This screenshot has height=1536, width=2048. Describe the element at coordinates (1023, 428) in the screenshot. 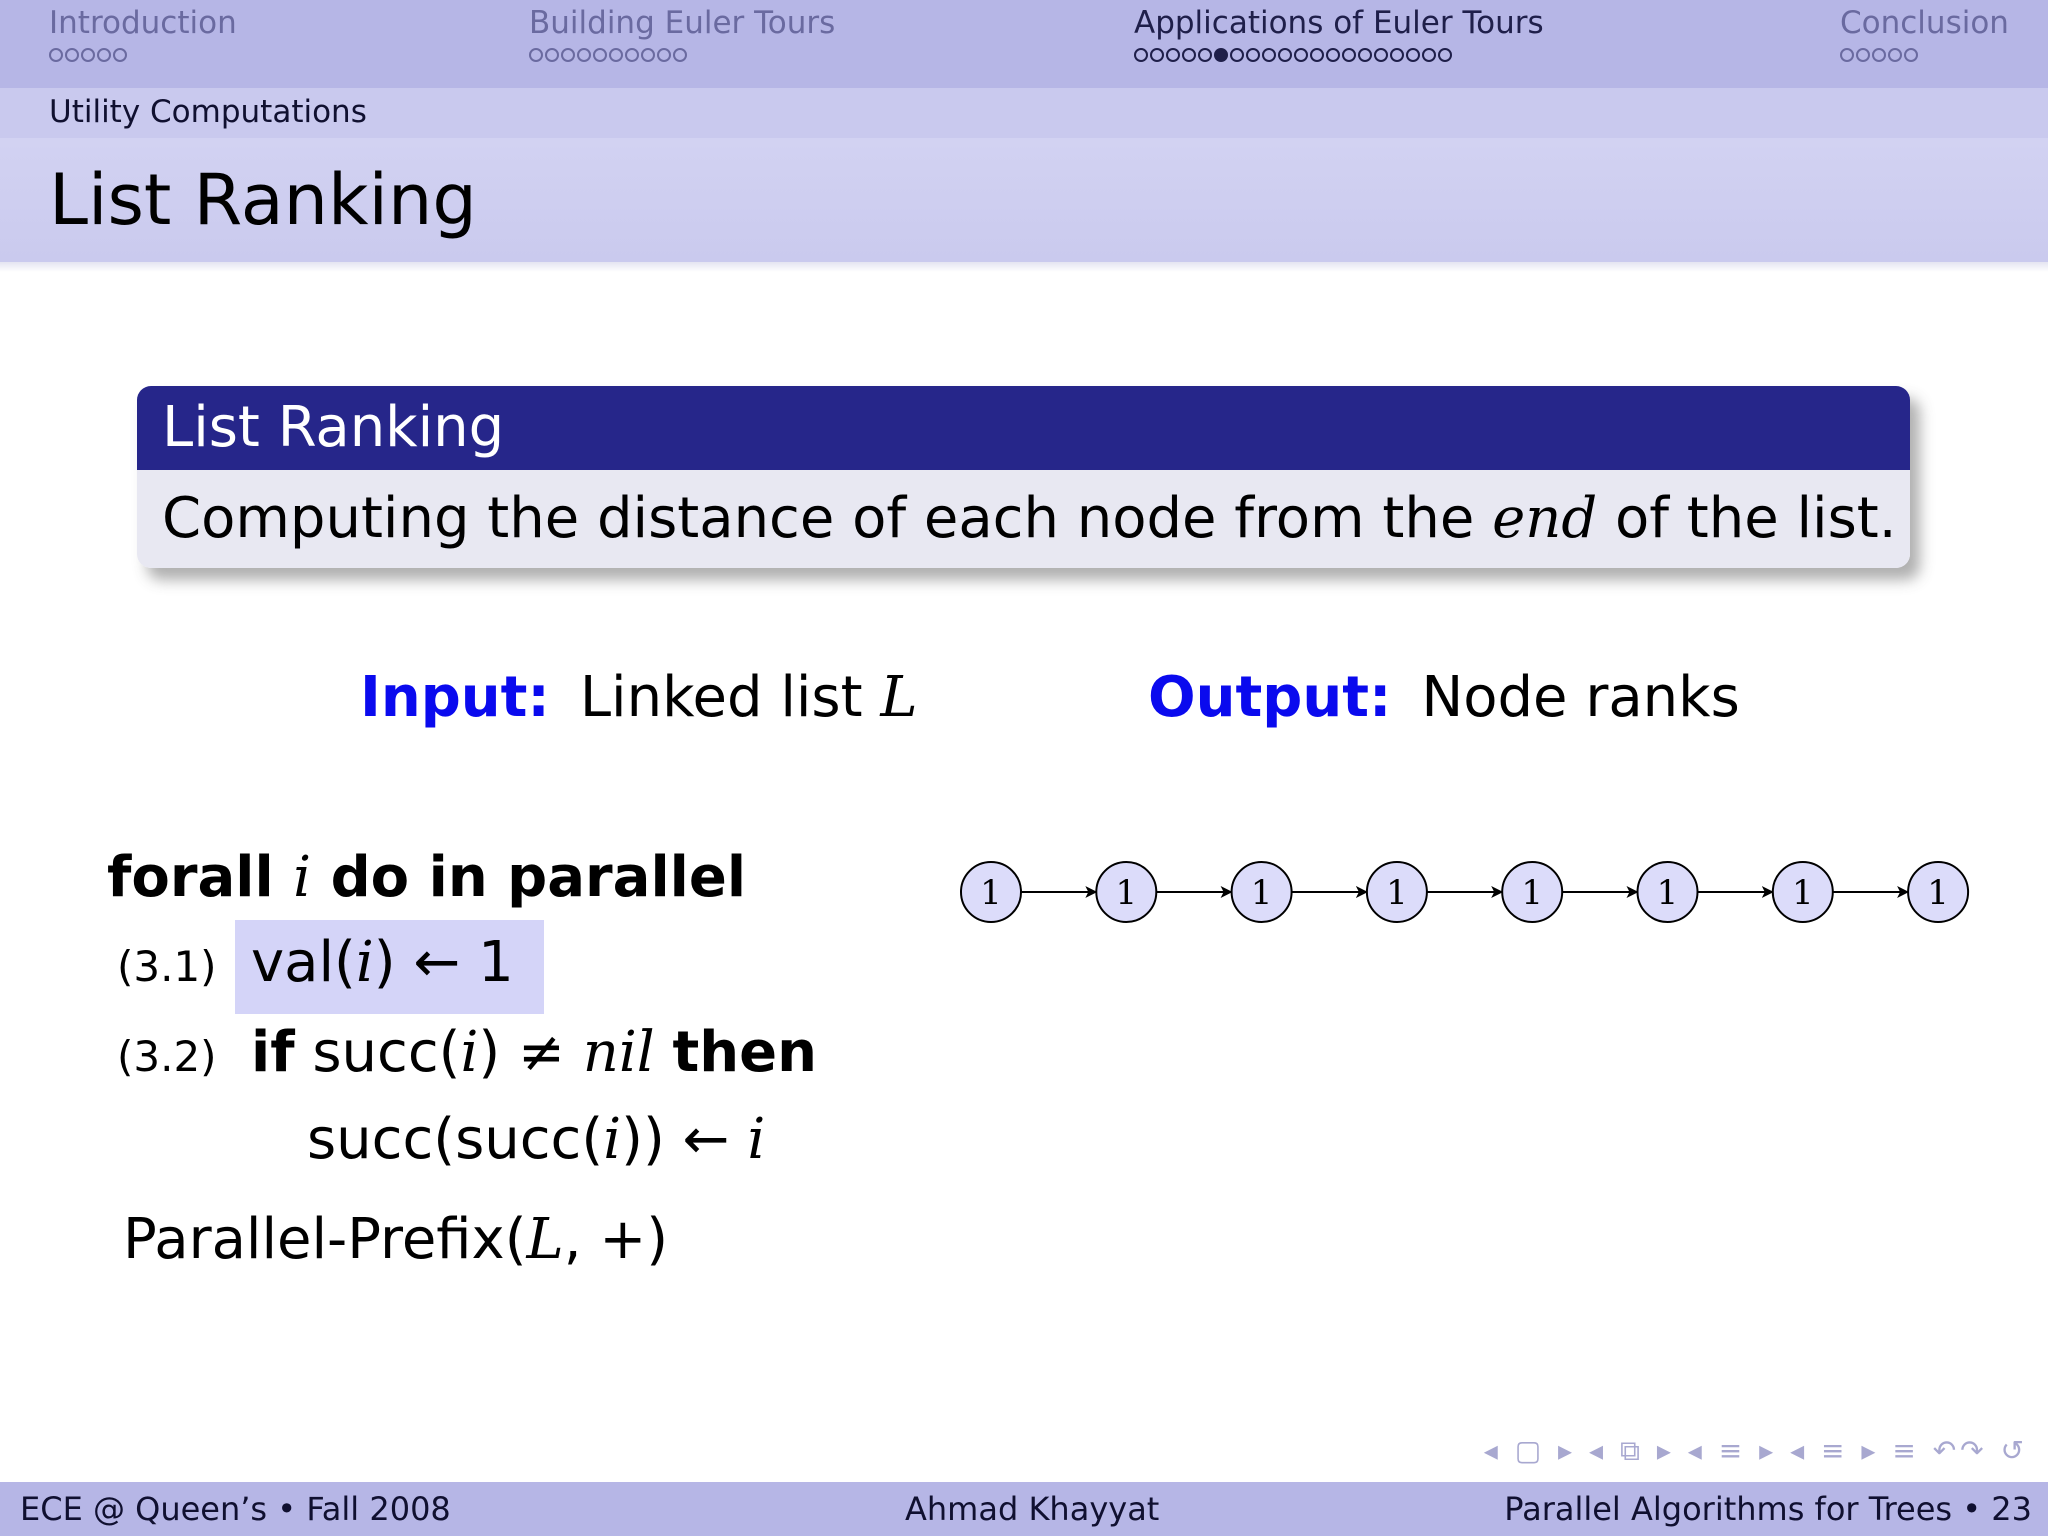

I see `definition-block-title: List Ranking` at that location.